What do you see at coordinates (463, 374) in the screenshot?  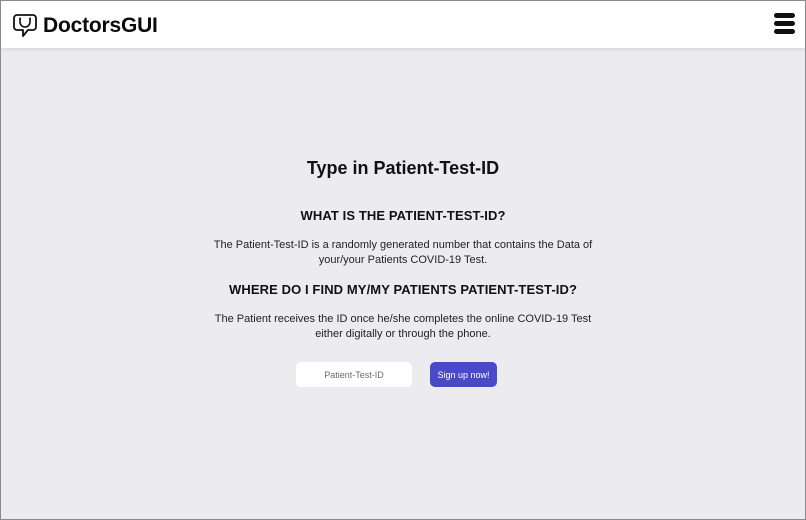 I see `sign-up-button: Sign up now!` at bounding box center [463, 374].